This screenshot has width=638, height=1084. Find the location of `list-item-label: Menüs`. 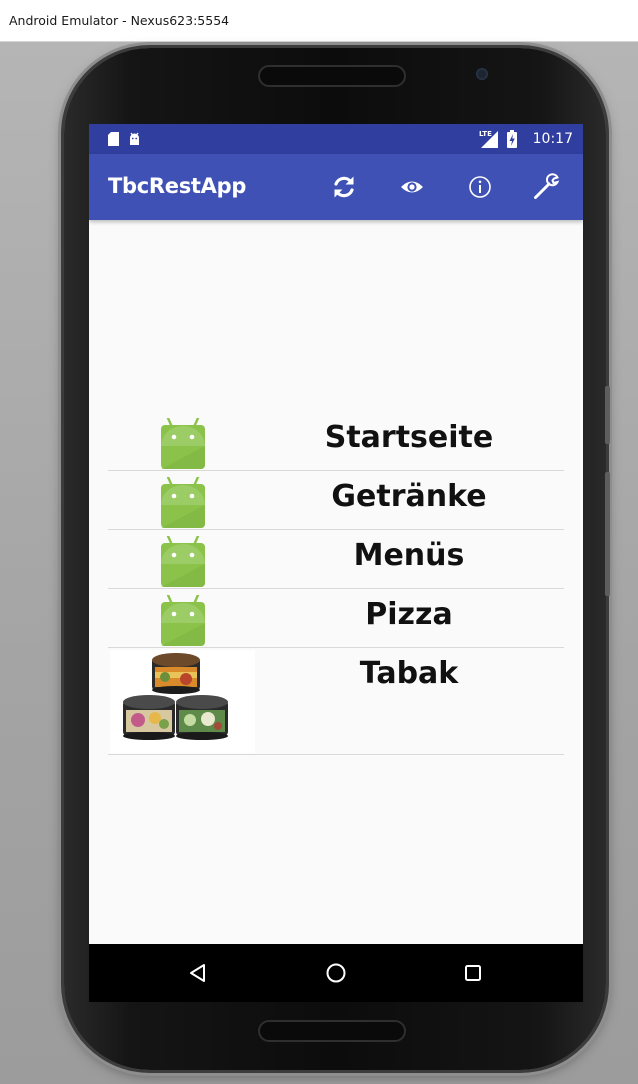

list-item-label: Menüs is located at coordinates (409, 555).